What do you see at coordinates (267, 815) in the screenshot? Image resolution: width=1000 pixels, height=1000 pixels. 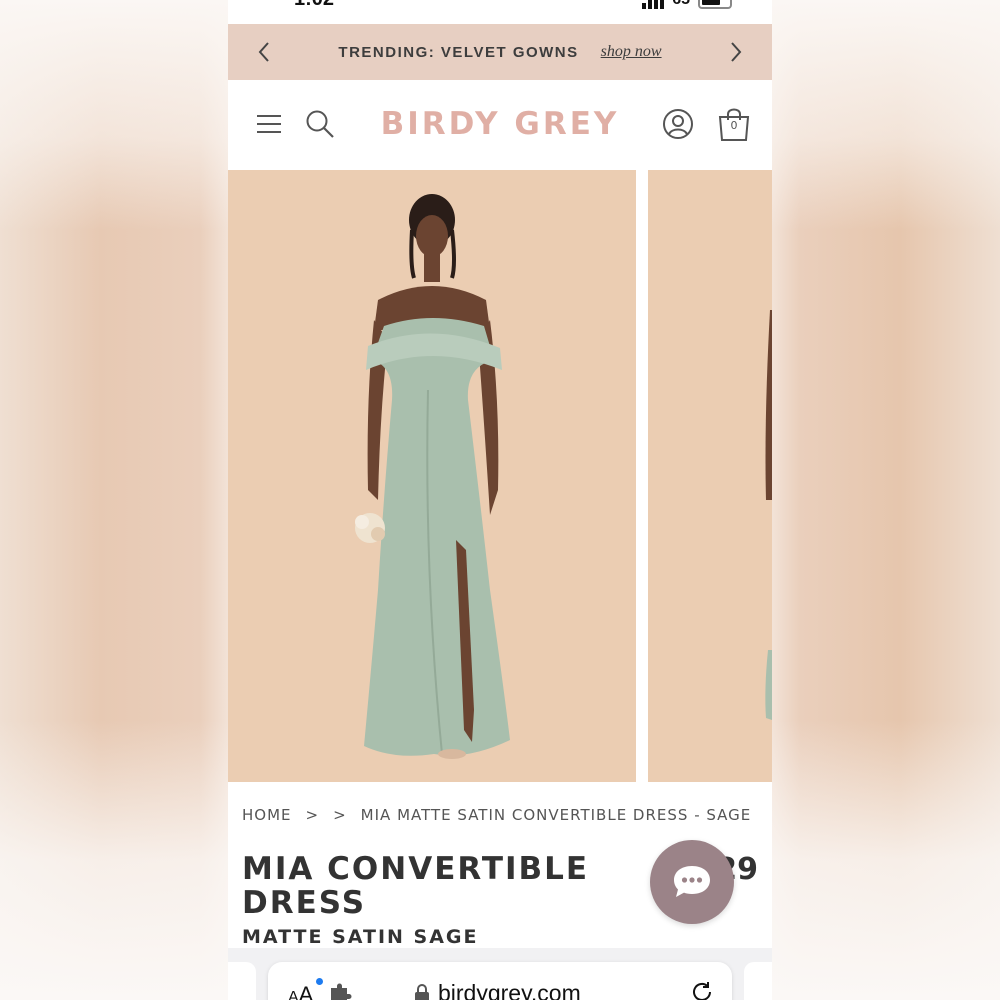 I see `breadcrumb-home: HOME` at bounding box center [267, 815].